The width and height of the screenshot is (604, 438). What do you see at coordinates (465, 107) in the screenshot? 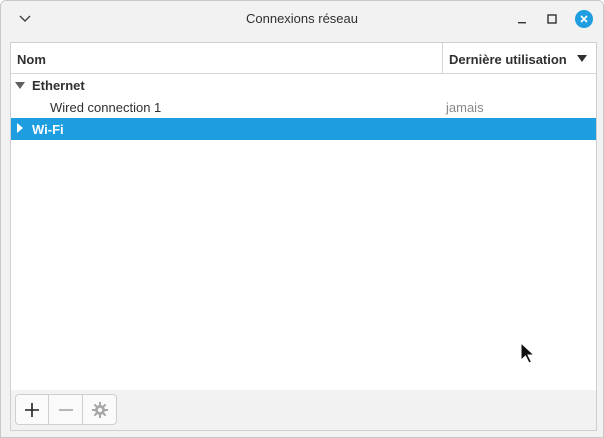
I see `connection-last-used: jamais` at bounding box center [465, 107].